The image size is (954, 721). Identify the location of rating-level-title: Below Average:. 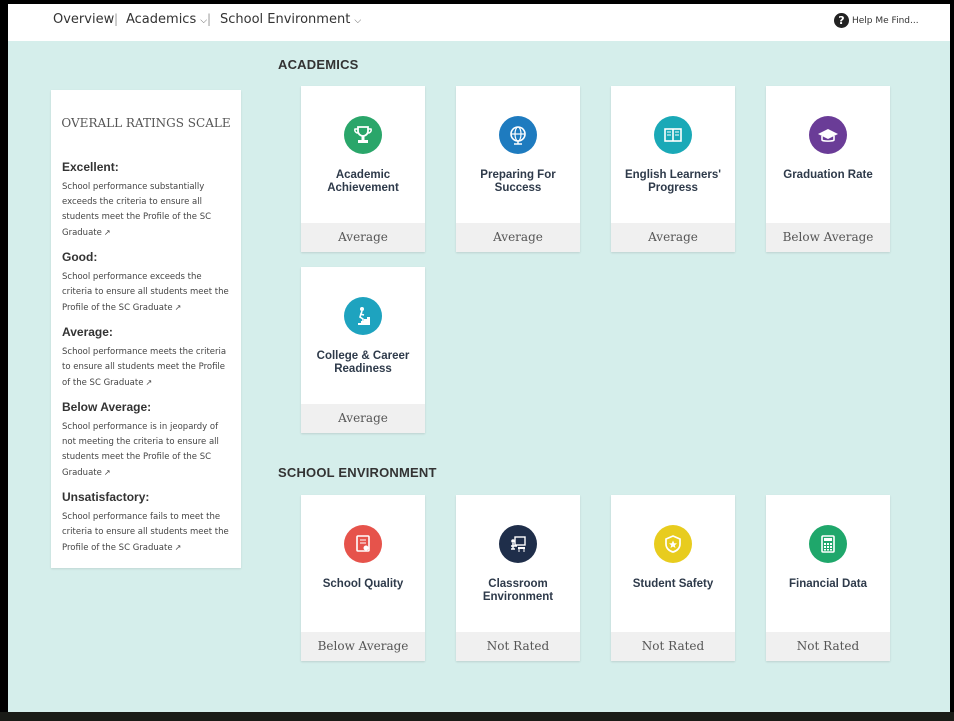
(107, 407).